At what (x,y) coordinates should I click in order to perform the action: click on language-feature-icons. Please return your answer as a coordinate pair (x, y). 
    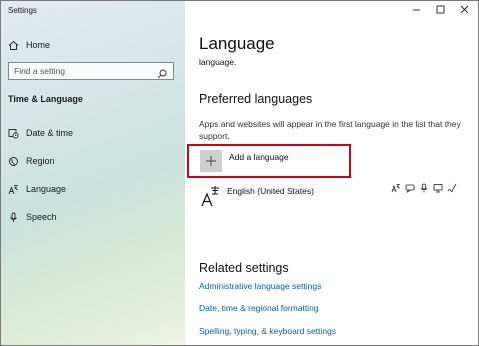
    Looking at the image, I should click on (424, 188).